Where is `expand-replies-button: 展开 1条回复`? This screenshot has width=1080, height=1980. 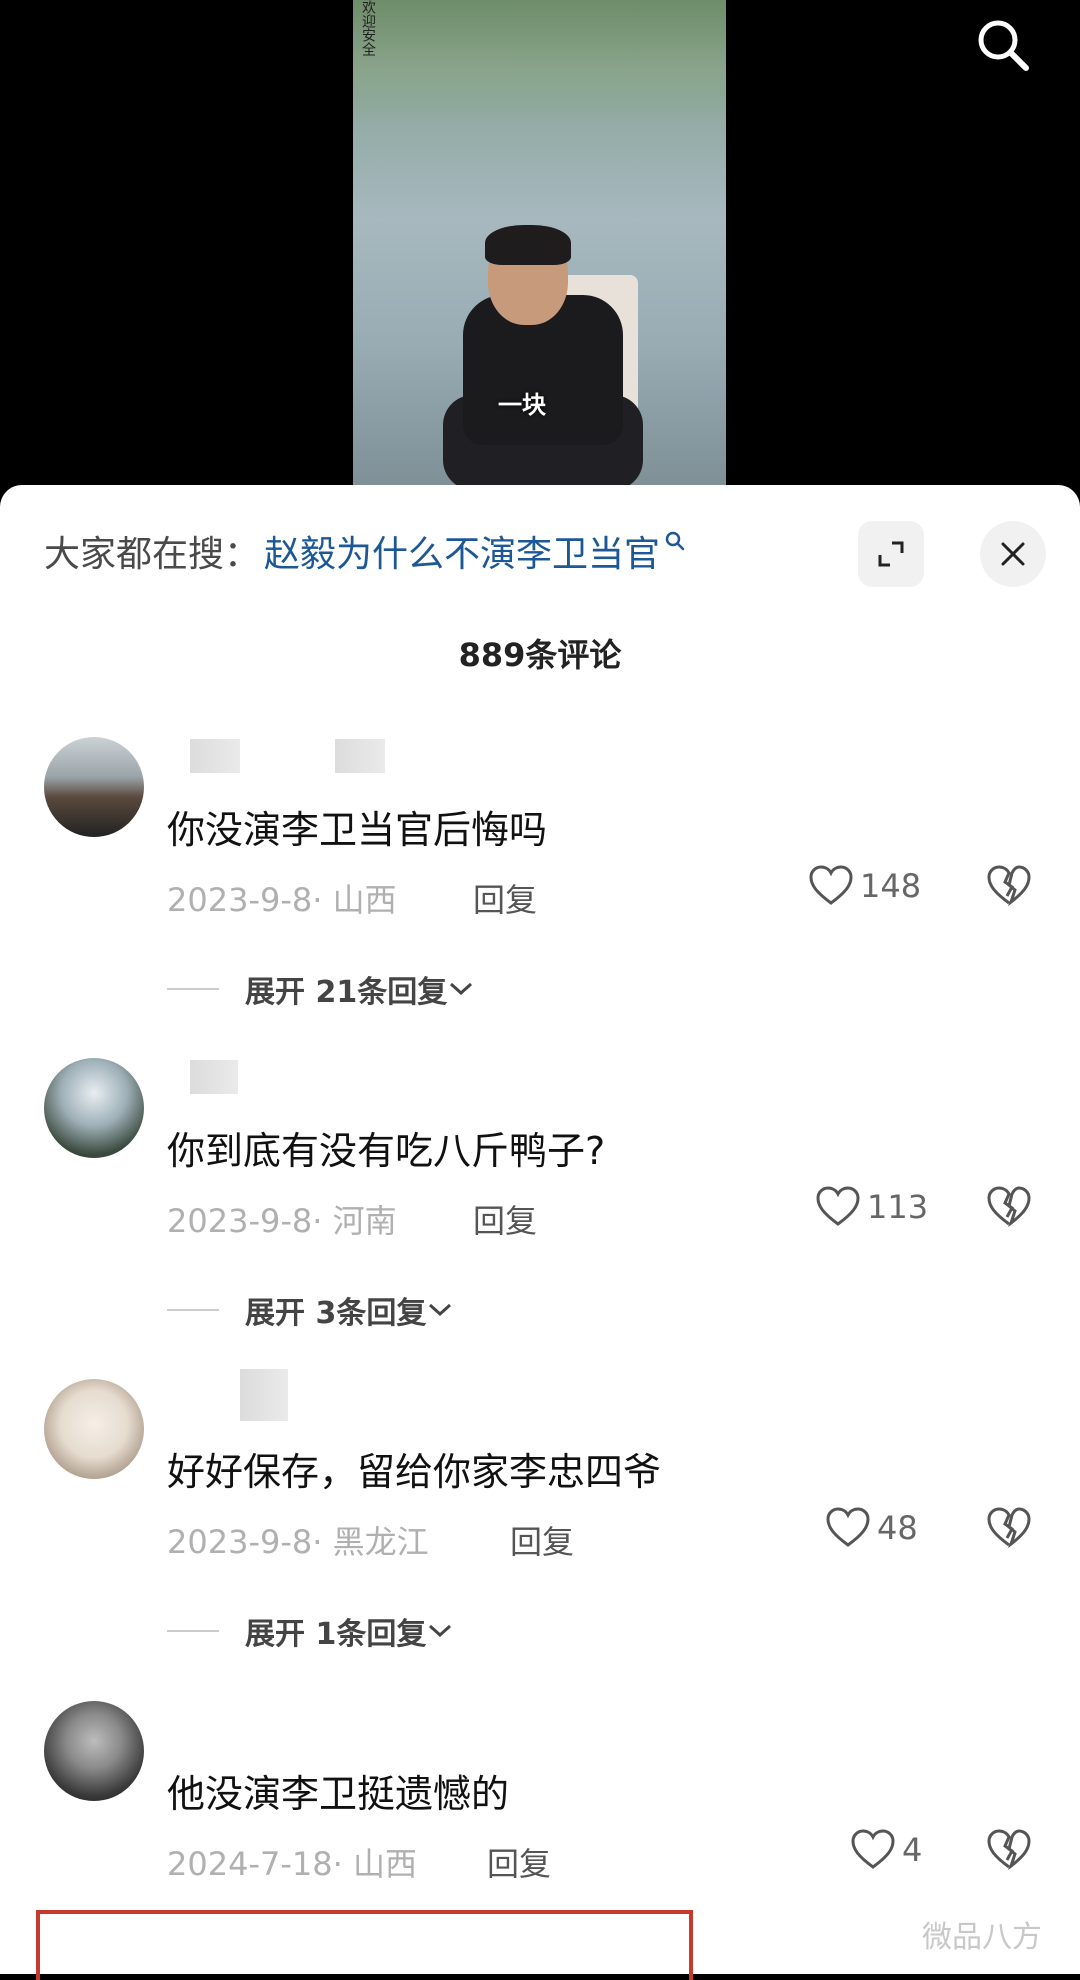
expand-replies-button: 展开 1条回复 is located at coordinates (310, 1631).